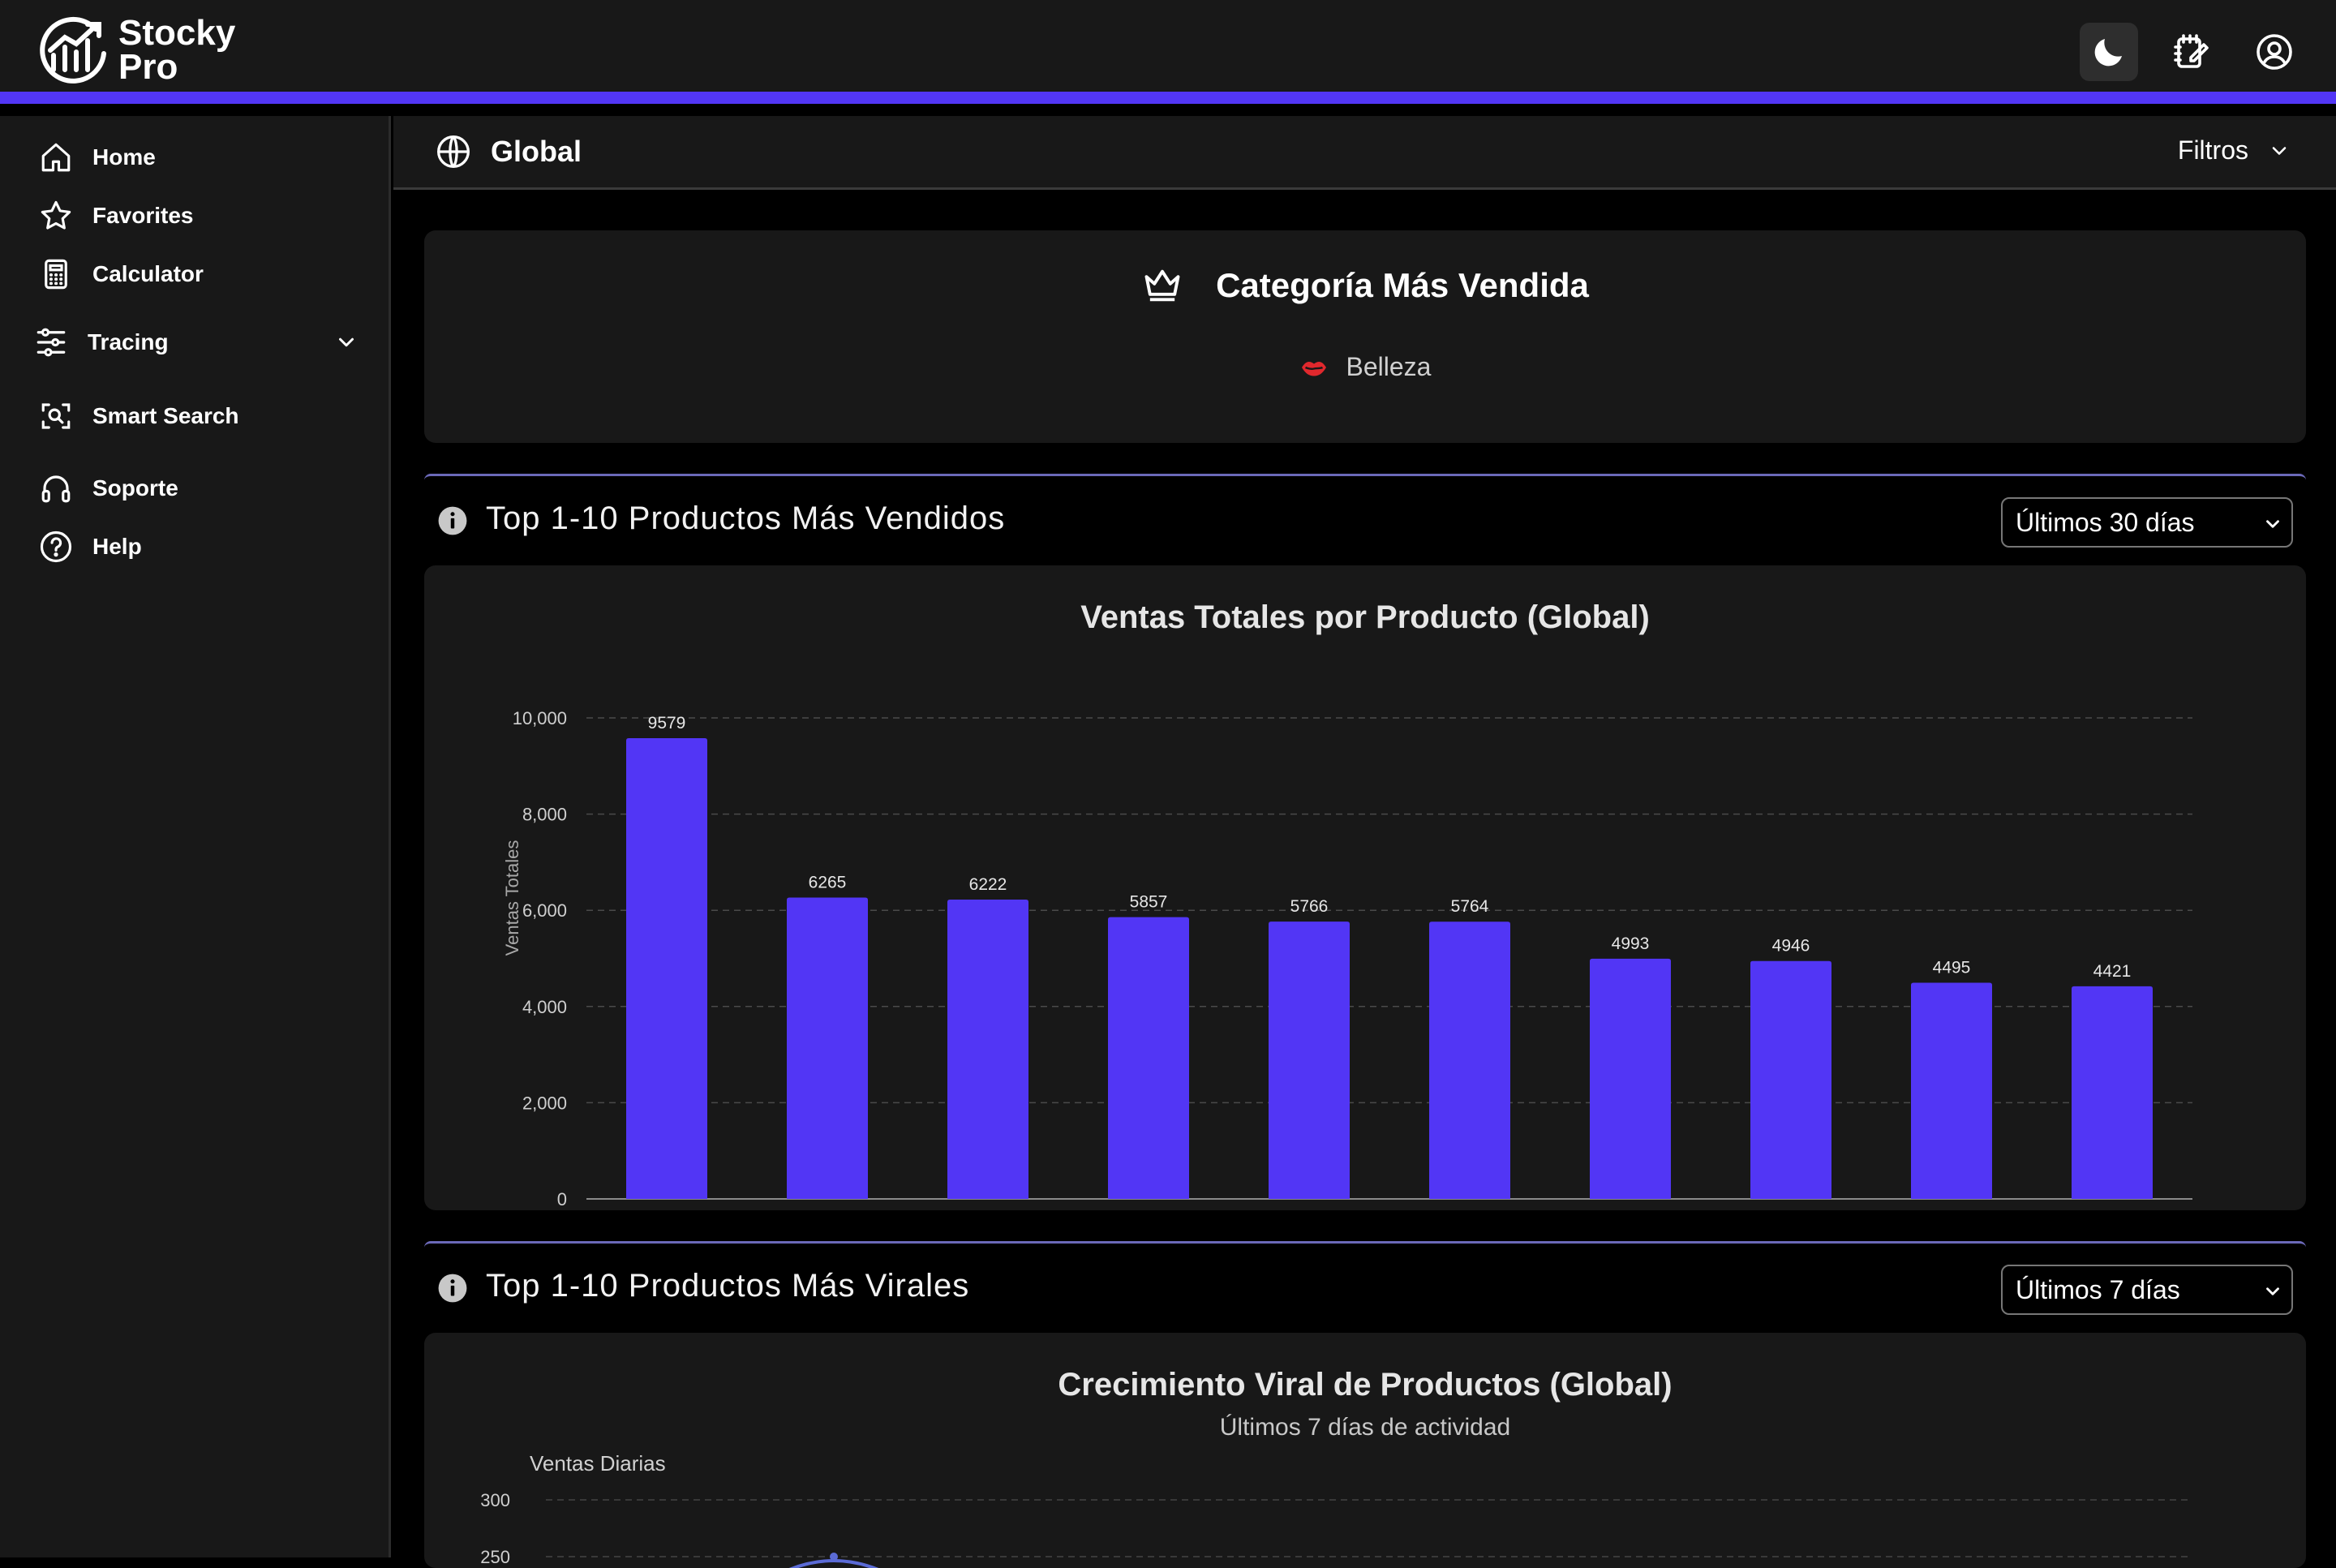 This screenshot has width=2336, height=1568. What do you see at coordinates (2212, 150) in the screenshot?
I see `filters-label: Filtros` at bounding box center [2212, 150].